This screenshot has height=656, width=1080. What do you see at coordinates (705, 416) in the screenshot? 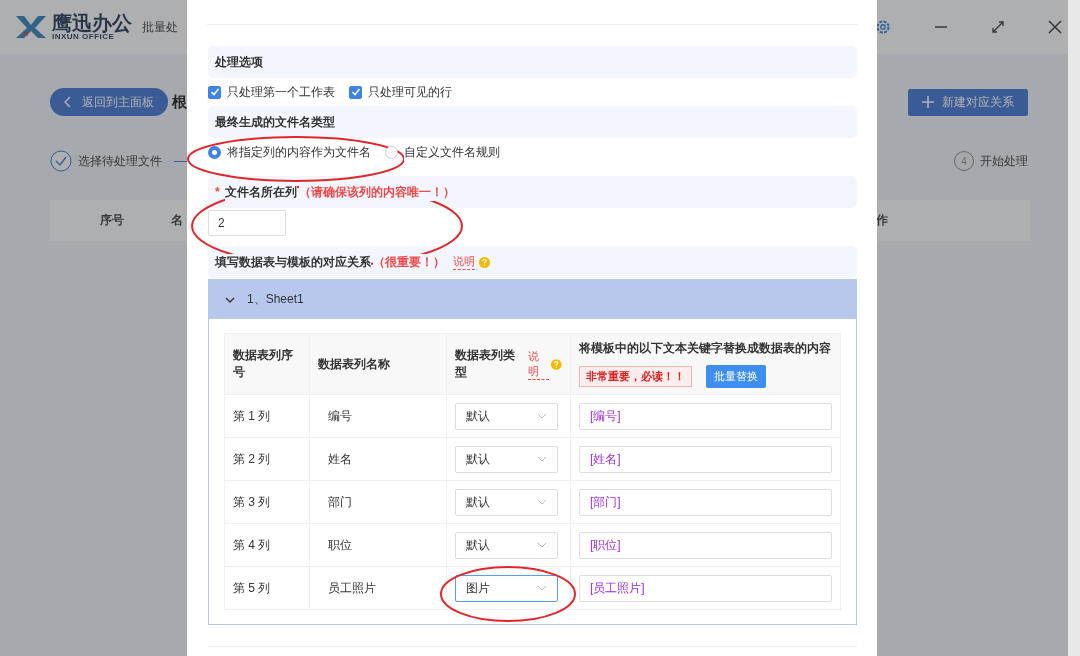
I see `keyword-input: [编号]` at bounding box center [705, 416].